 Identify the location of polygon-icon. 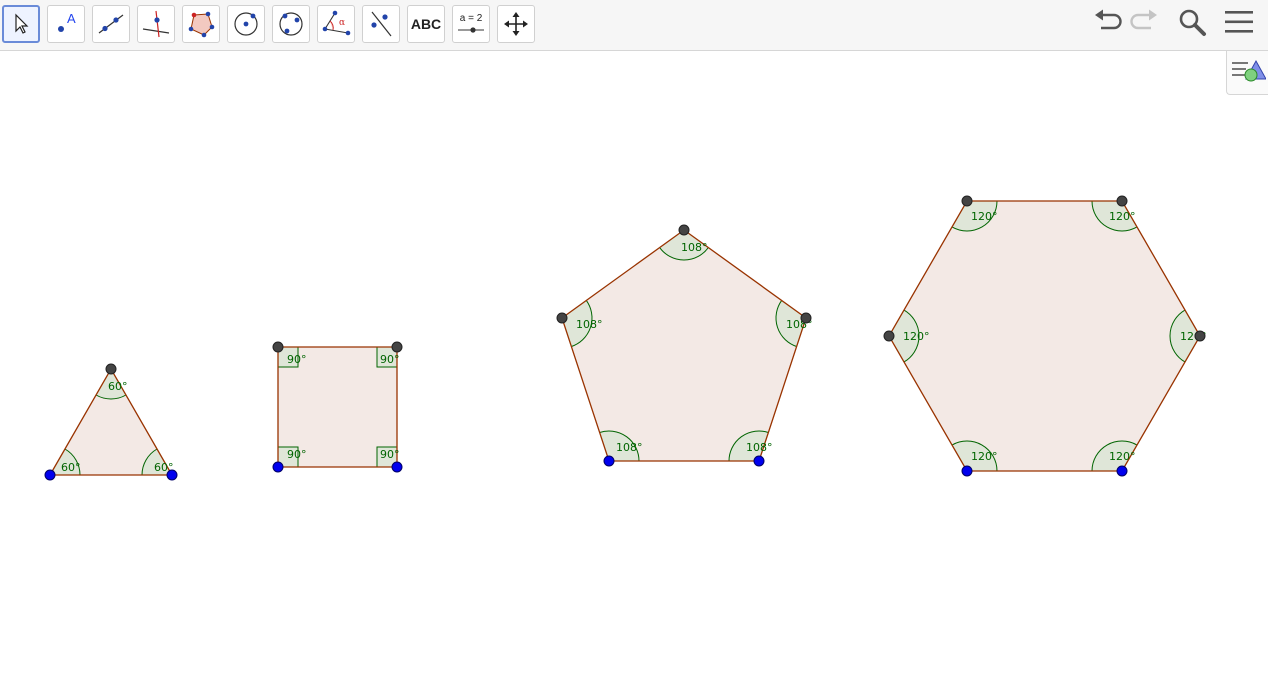
(201, 24).